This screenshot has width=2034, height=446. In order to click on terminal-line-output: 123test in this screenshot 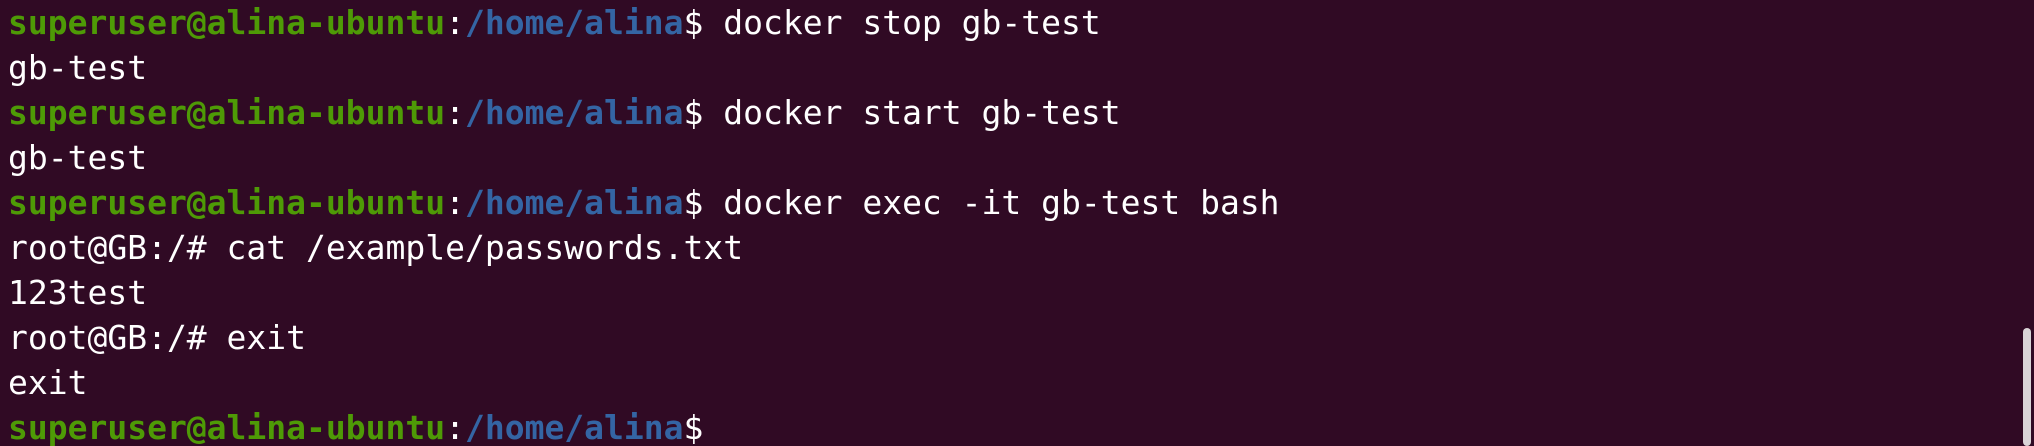, I will do `click(78, 292)`.